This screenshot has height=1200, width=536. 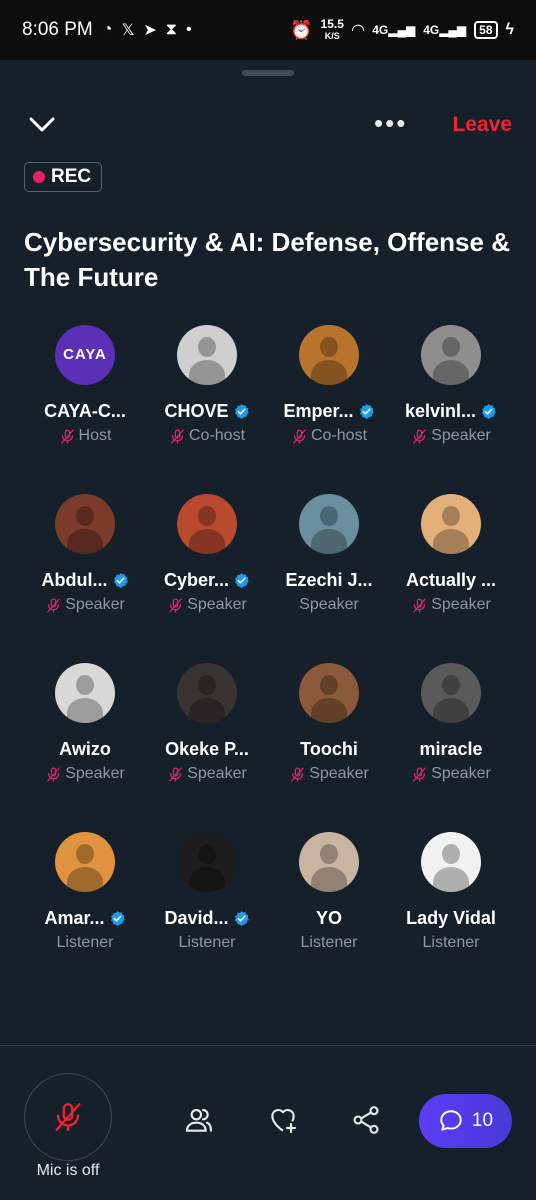 I want to click on chat-button: 10, so click(x=465, y=1121).